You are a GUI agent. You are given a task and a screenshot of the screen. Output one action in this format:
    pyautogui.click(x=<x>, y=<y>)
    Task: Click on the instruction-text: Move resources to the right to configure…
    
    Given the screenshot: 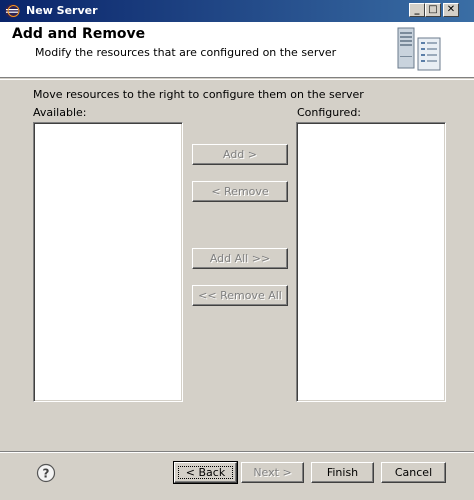 What is the action you would take?
    pyautogui.click(x=198, y=94)
    